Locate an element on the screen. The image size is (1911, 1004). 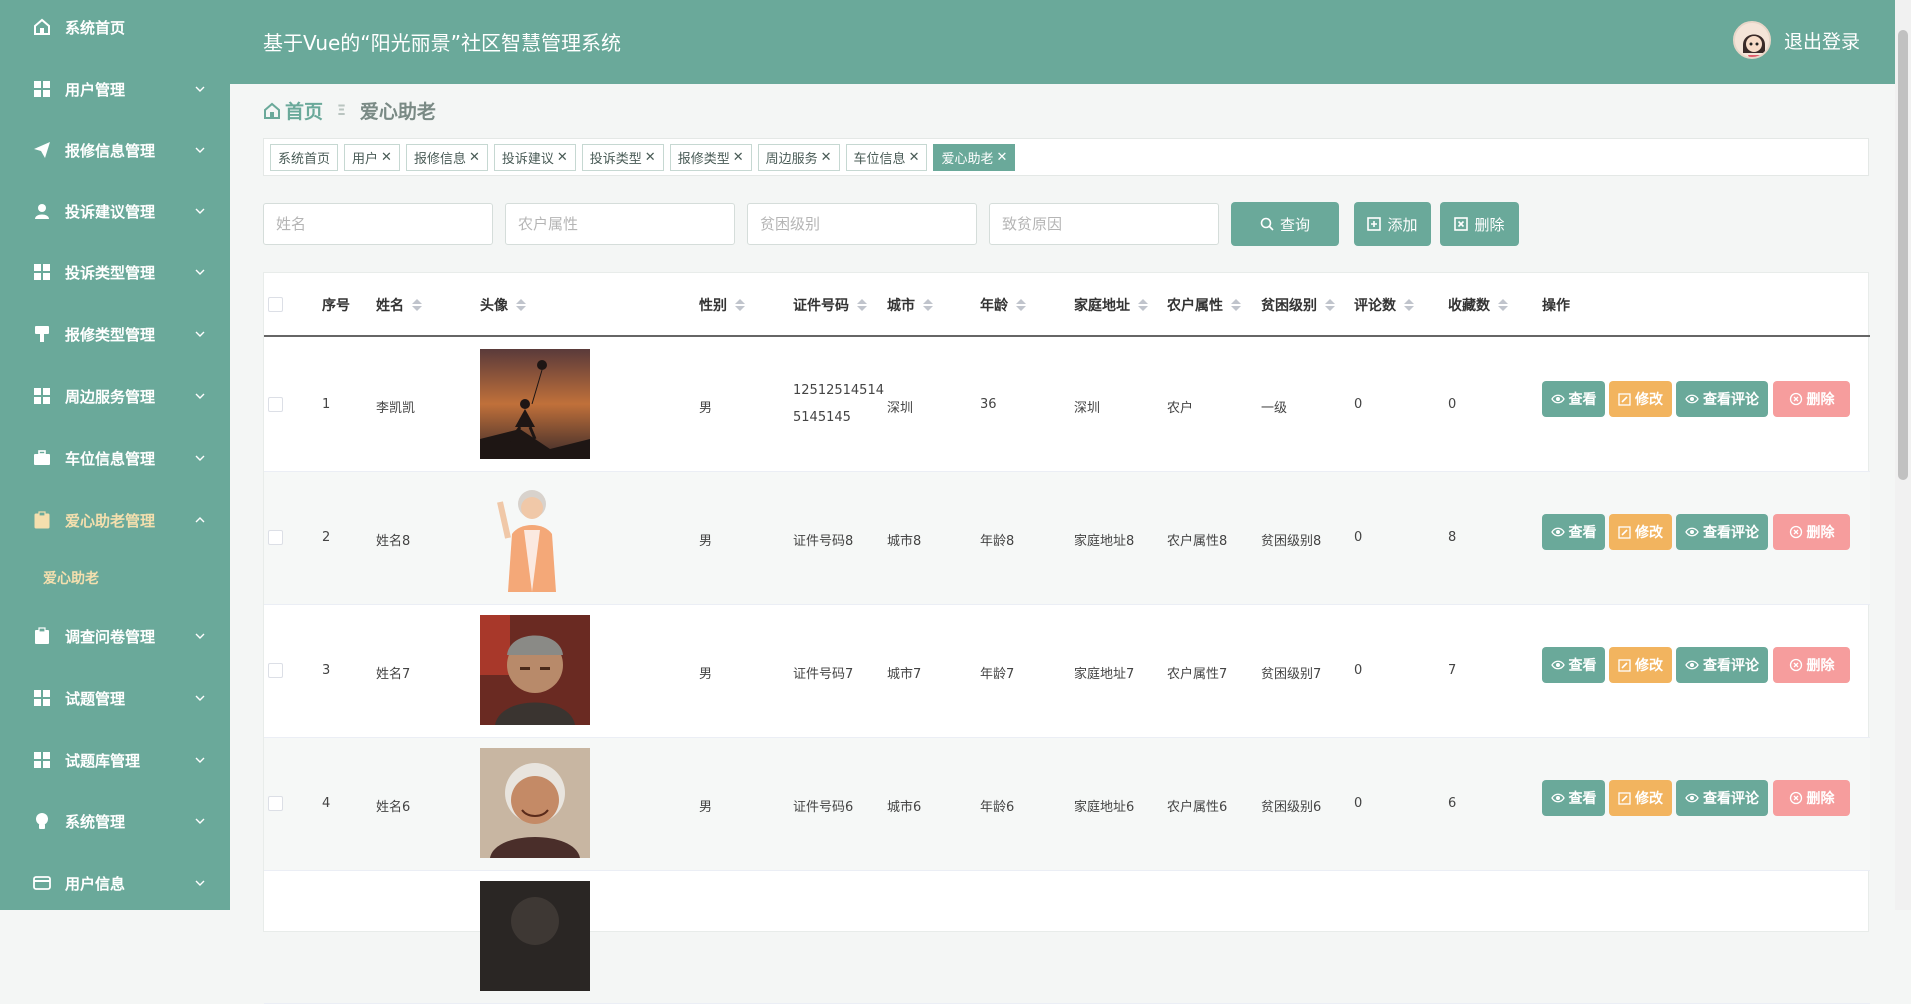
tag-complaint-types: 投诉类型 ✕ is located at coordinates (622, 157).